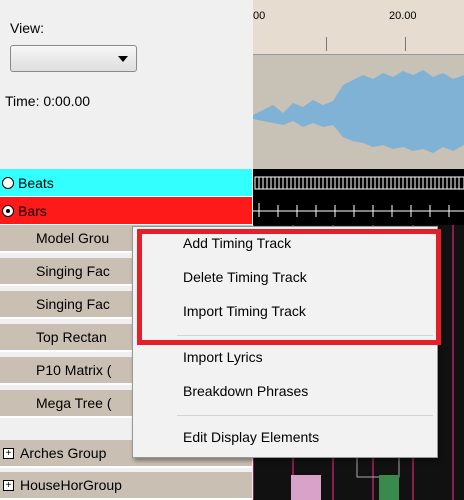  What do you see at coordinates (74, 403) in the screenshot?
I see `row-label: Mega Tree (` at bounding box center [74, 403].